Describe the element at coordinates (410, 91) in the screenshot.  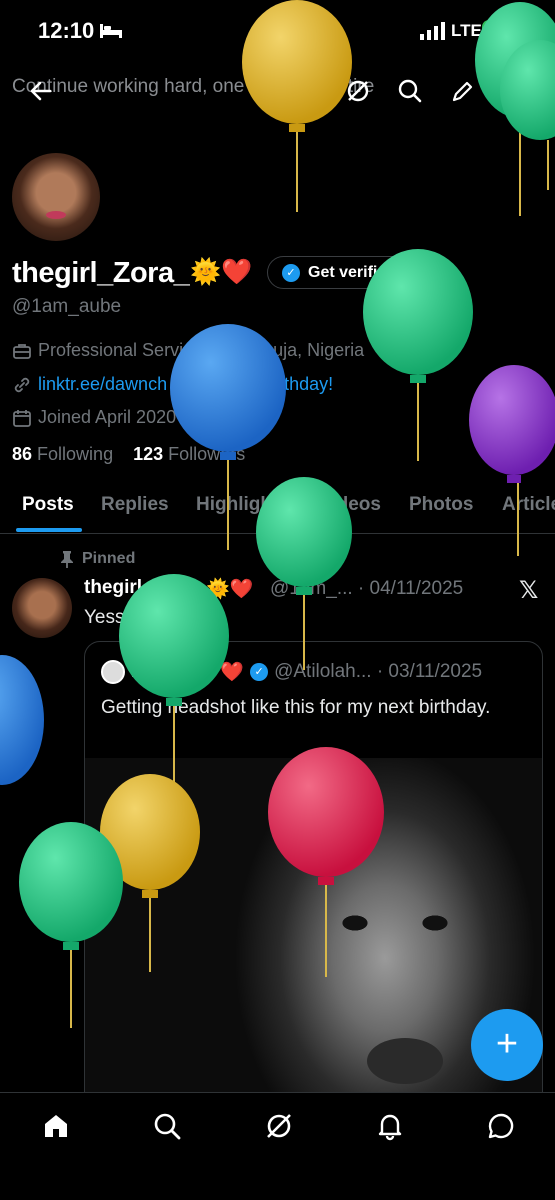
I see `search-icon` at that location.